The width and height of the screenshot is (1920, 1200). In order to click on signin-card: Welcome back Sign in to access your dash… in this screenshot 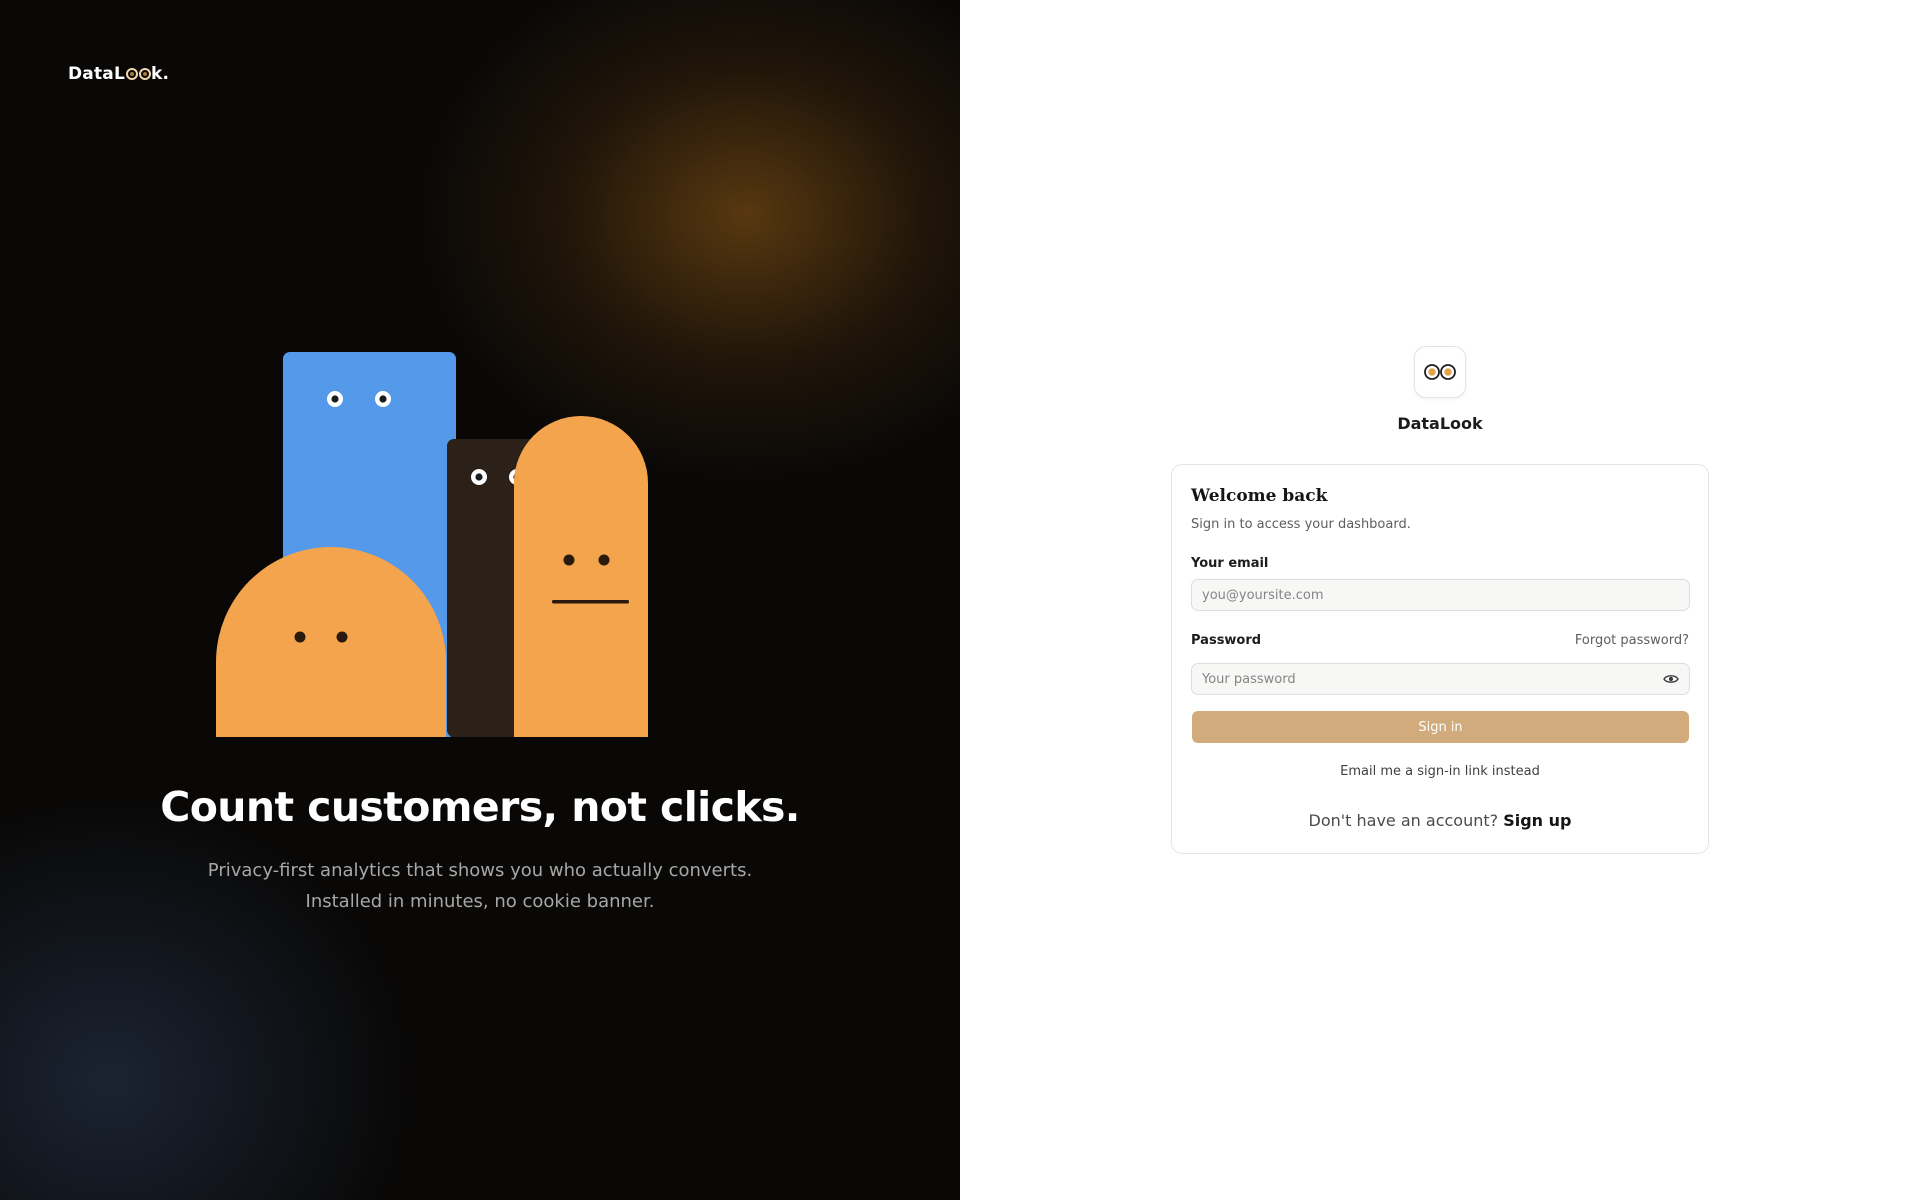, I will do `click(1440, 659)`.